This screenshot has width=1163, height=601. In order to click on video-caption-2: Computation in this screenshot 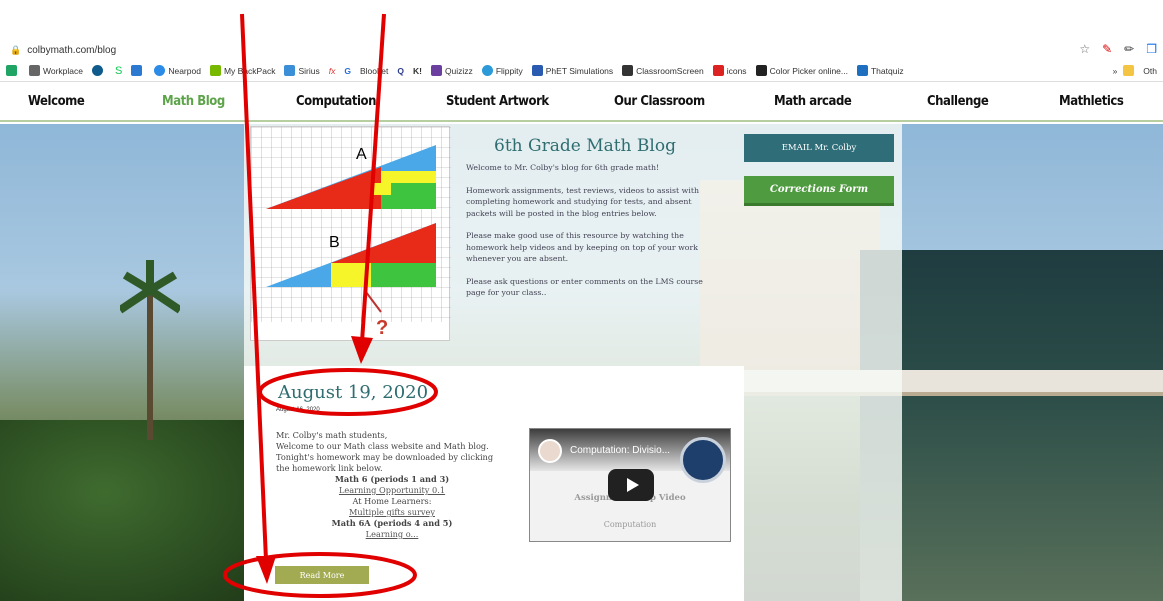, I will do `click(630, 524)`.